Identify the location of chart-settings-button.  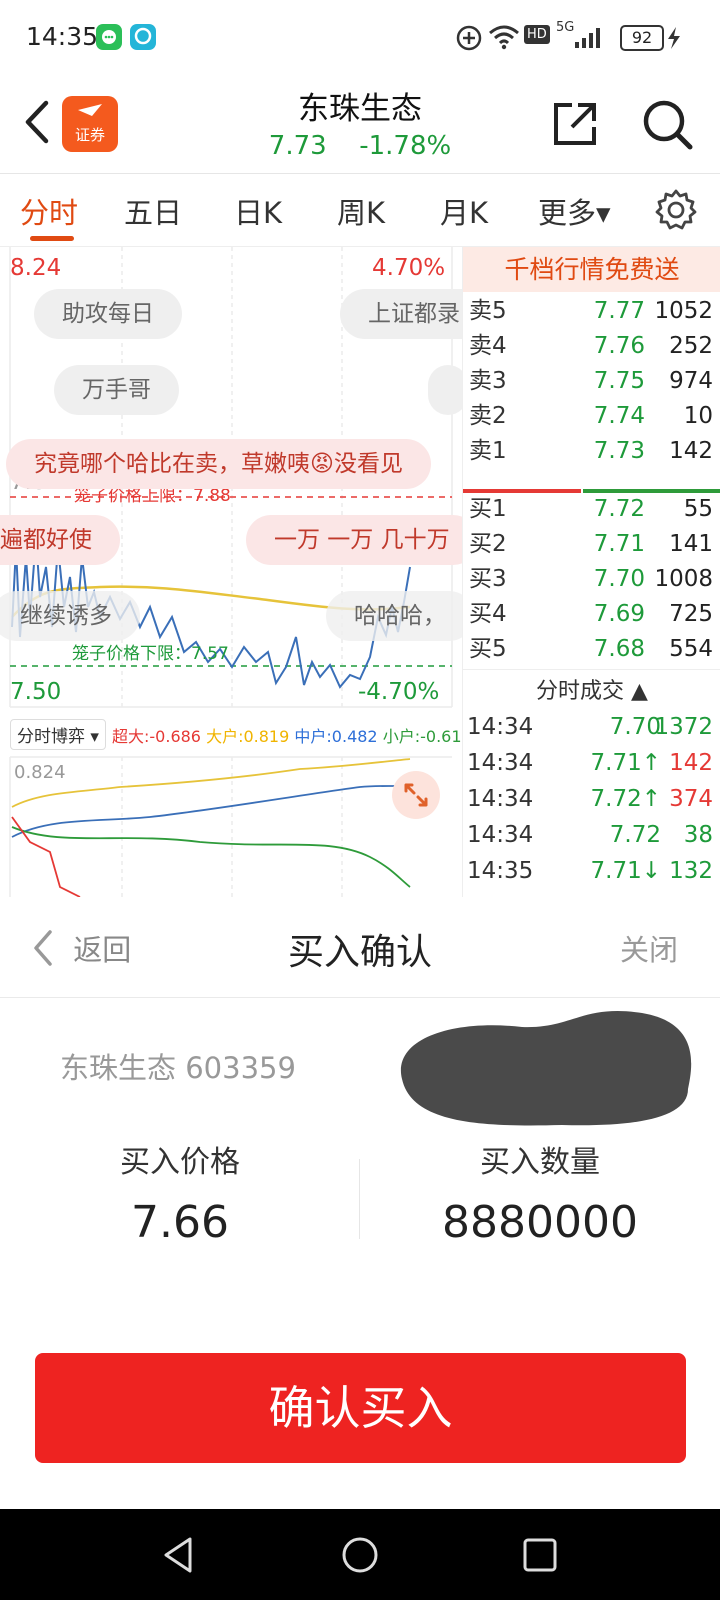
(676, 210).